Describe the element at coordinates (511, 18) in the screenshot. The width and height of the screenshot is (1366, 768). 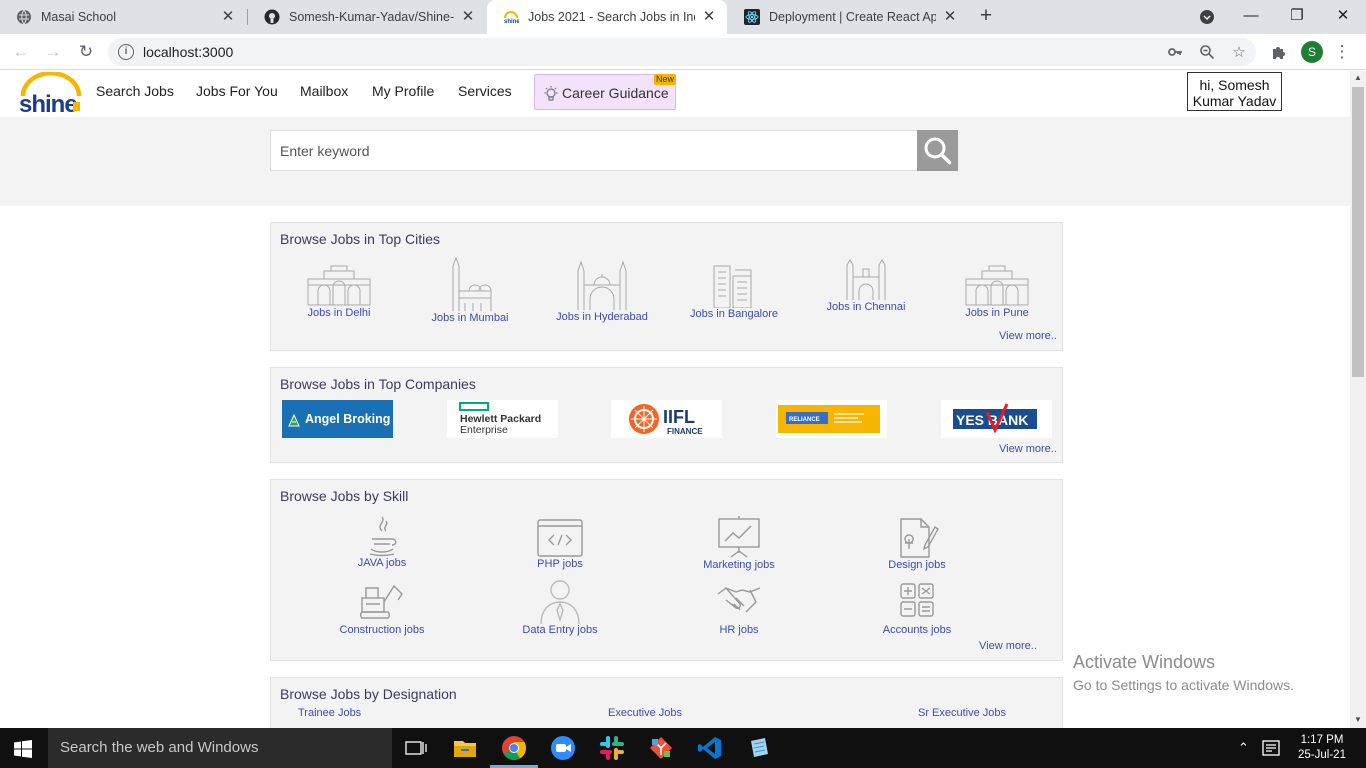
I see `shine-favicon-icon: shine` at that location.